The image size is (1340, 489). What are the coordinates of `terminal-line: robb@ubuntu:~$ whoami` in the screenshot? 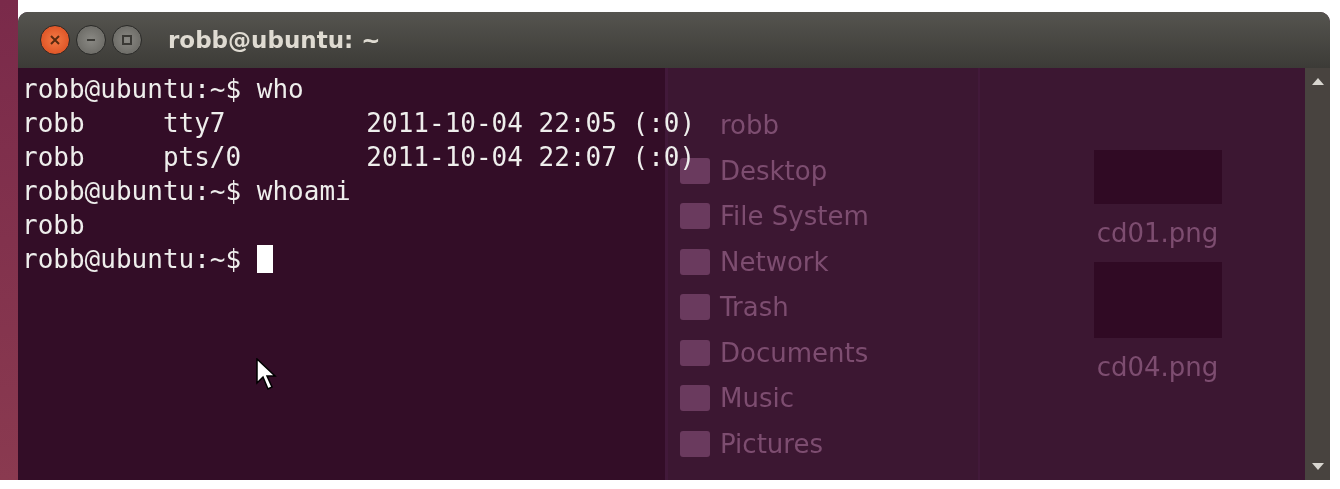 It's located at (186, 191).